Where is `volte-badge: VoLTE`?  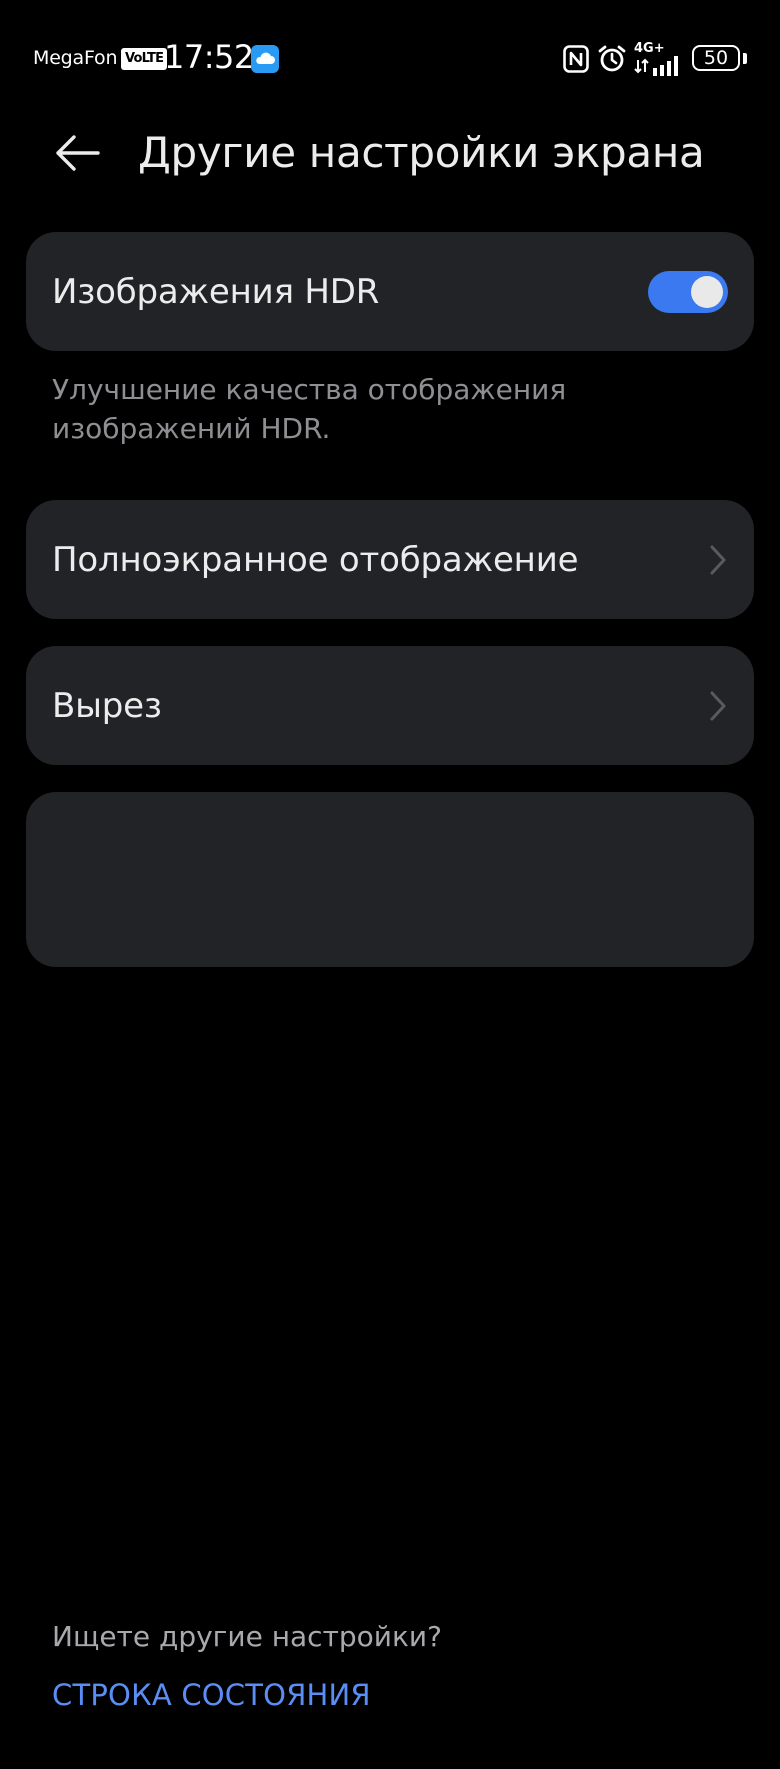 volte-badge: VoLTE is located at coordinates (144, 59).